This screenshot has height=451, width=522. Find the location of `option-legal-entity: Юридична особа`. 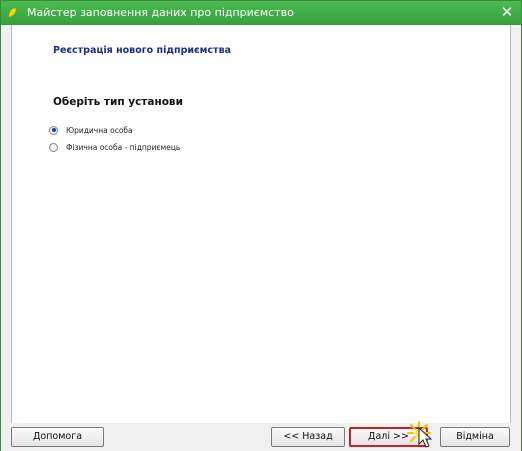

option-legal-entity: Юридична особа is located at coordinates (91, 130).